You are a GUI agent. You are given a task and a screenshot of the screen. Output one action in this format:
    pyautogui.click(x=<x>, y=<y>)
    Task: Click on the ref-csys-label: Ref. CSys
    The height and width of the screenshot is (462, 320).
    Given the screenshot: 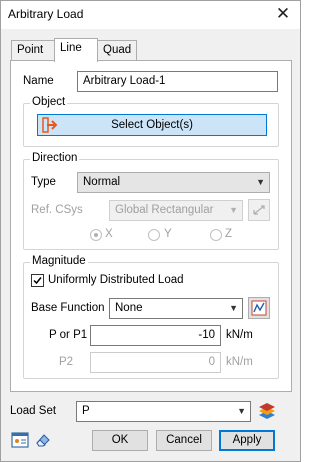 What is the action you would take?
    pyautogui.click(x=57, y=210)
    